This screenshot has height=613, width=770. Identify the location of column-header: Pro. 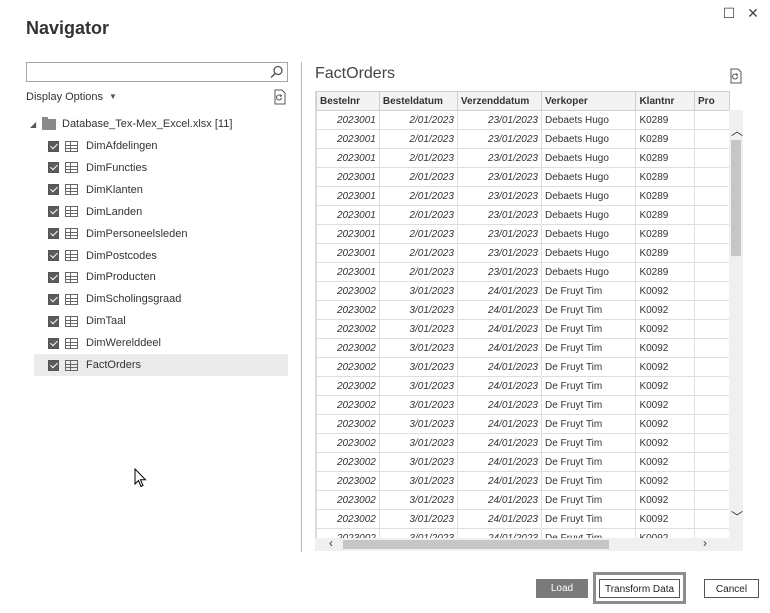
(712, 101).